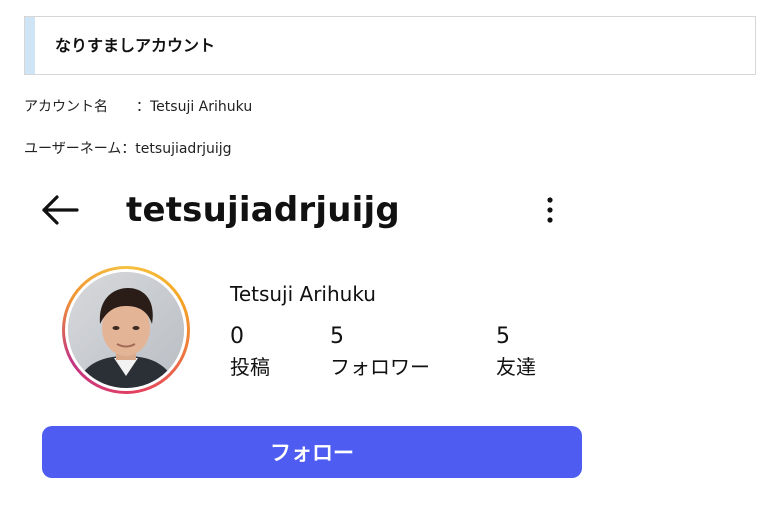 The width and height of the screenshot is (780, 519). I want to click on followers-count: 5, so click(337, 336).